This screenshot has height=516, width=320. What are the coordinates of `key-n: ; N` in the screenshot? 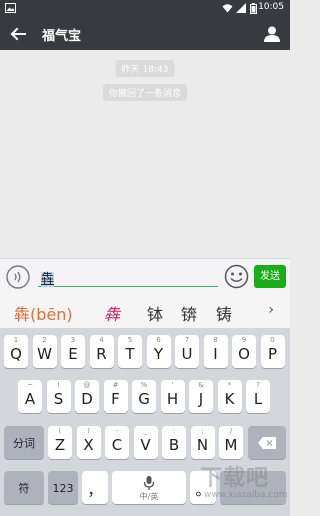 It's located at (202, 442).